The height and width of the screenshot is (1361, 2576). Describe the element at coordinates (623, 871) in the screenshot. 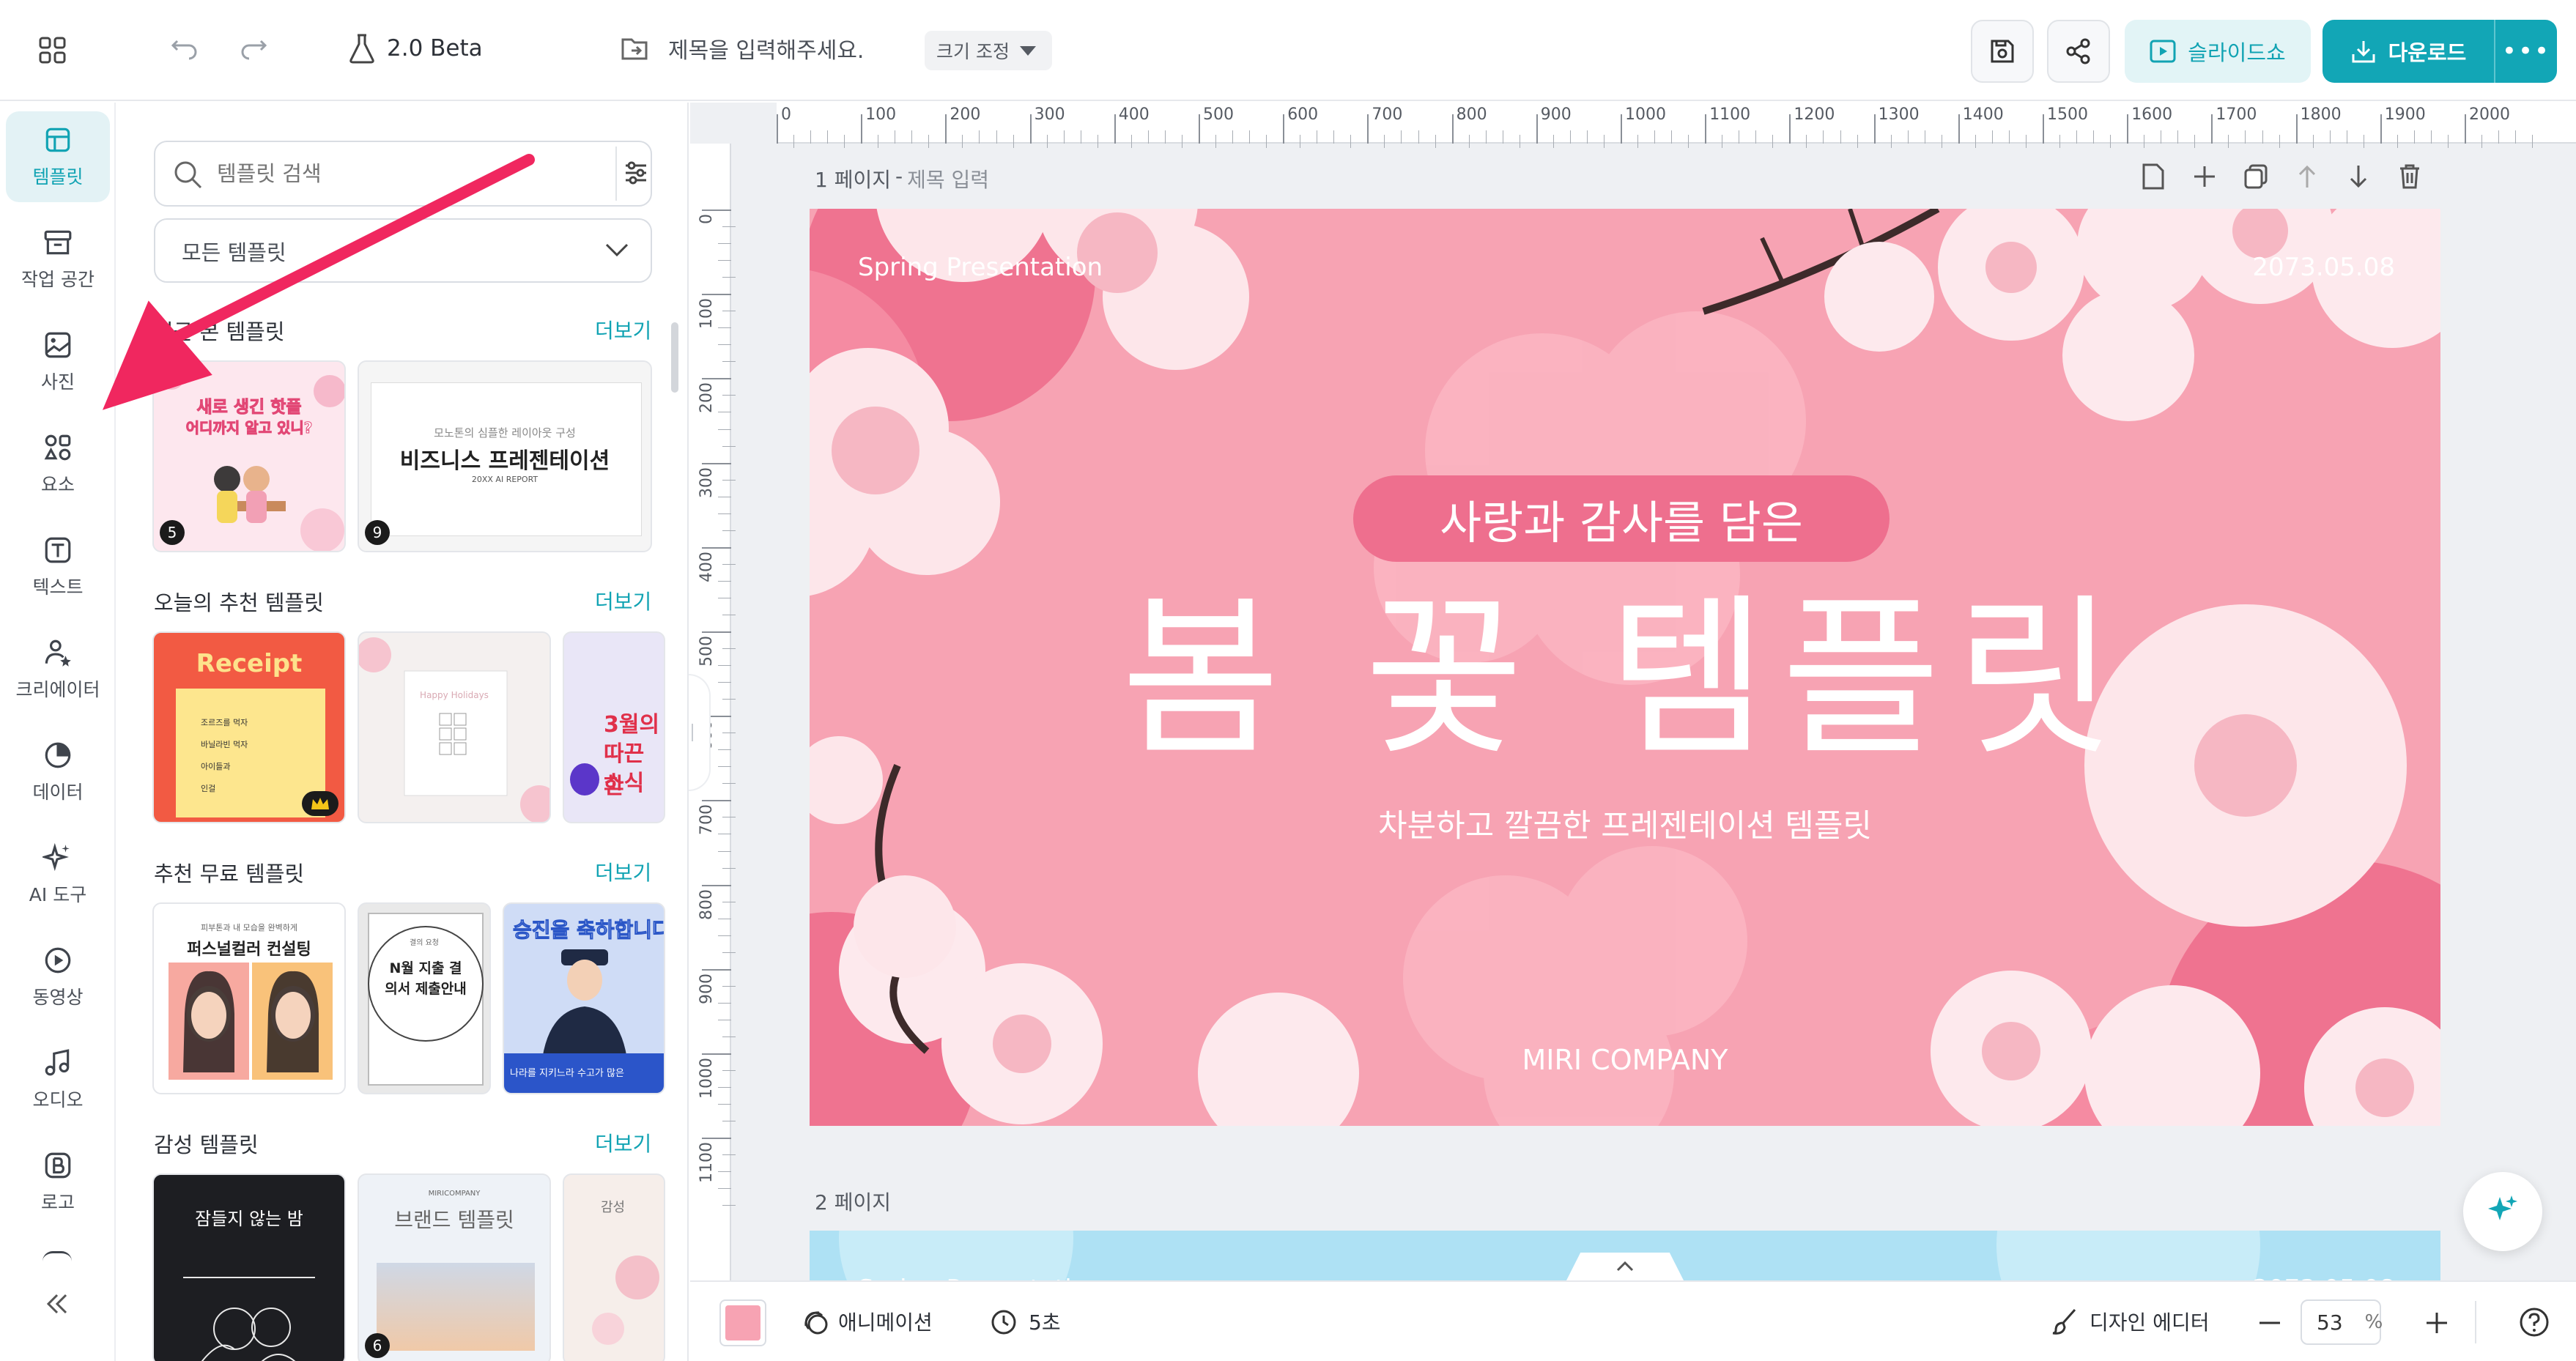

I see `more-link-free: 더보기` at that location.